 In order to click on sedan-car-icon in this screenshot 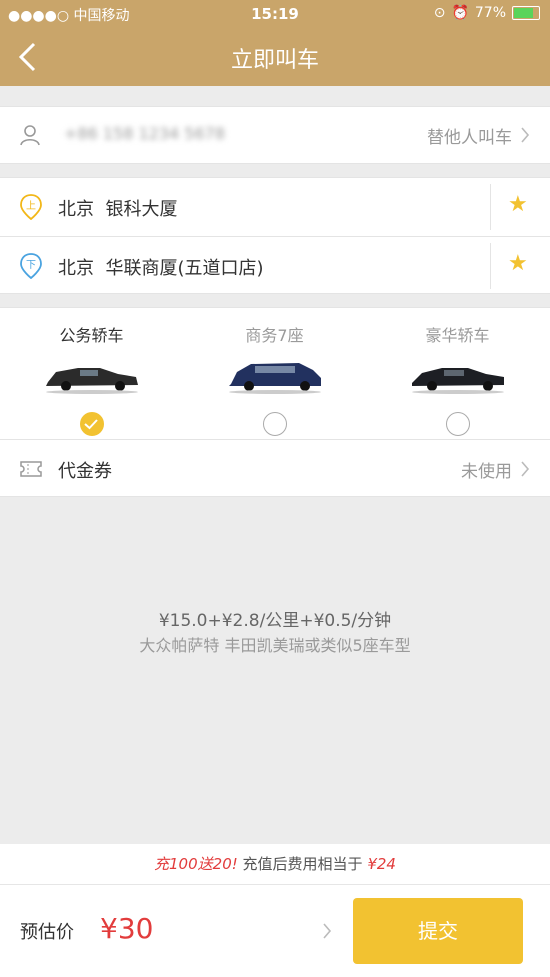, I will do `click(91, 381)`.